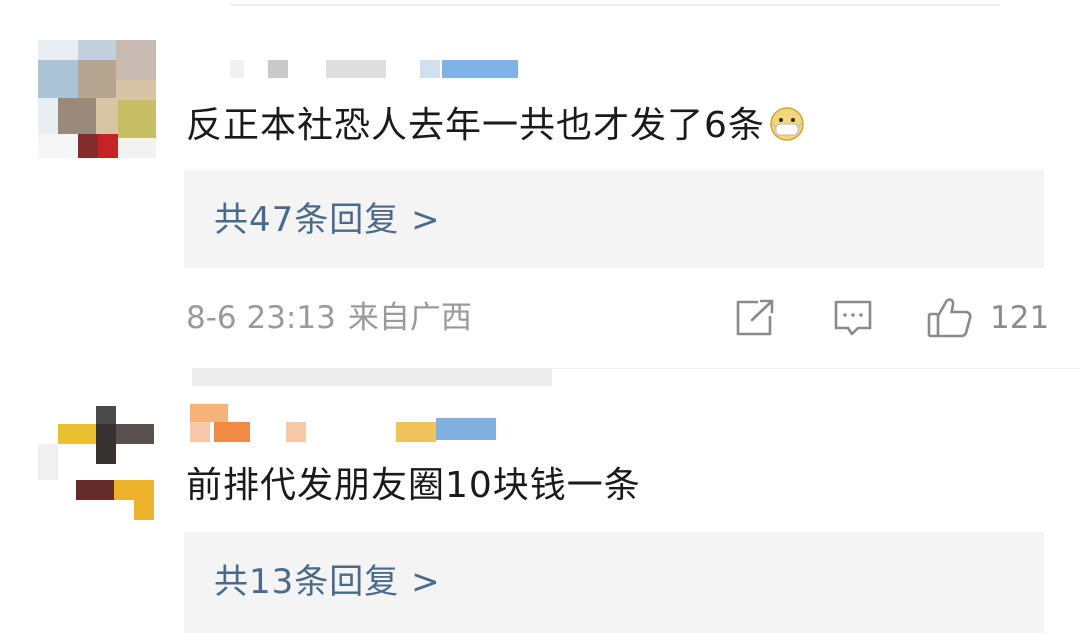 This screenshot has width=1080, height=633. What do you see at coordinates (475, 125) in the screenshot?
I see `comment-body: 反正本社恐人去年一共也才发了6条` at bounding box center [475, 125].